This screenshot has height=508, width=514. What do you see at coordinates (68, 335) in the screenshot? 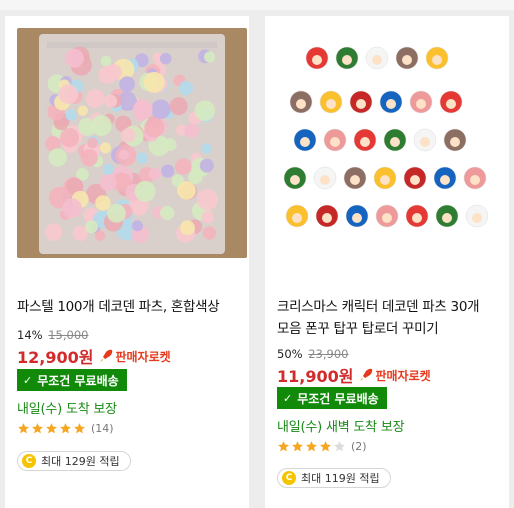
I see `original-price: 15,000` at bounding box center [68, 335].